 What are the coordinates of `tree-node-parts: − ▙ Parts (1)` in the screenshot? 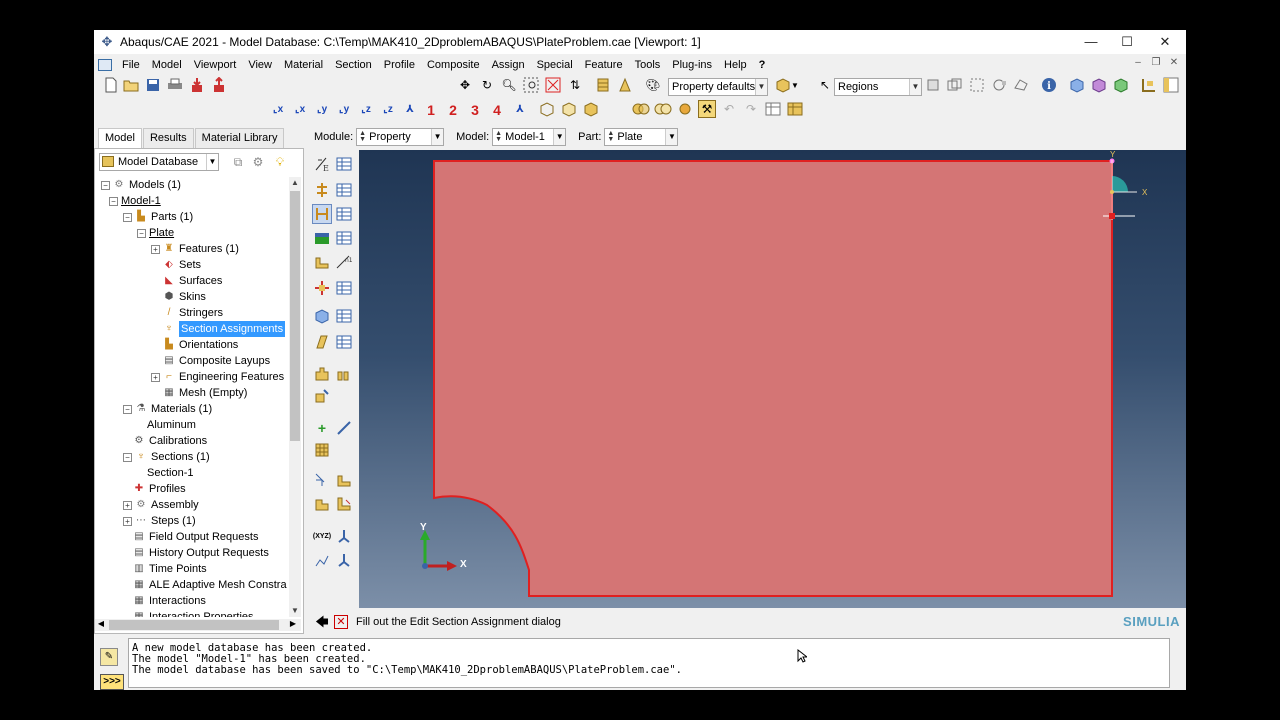 It's located at (158, 217).